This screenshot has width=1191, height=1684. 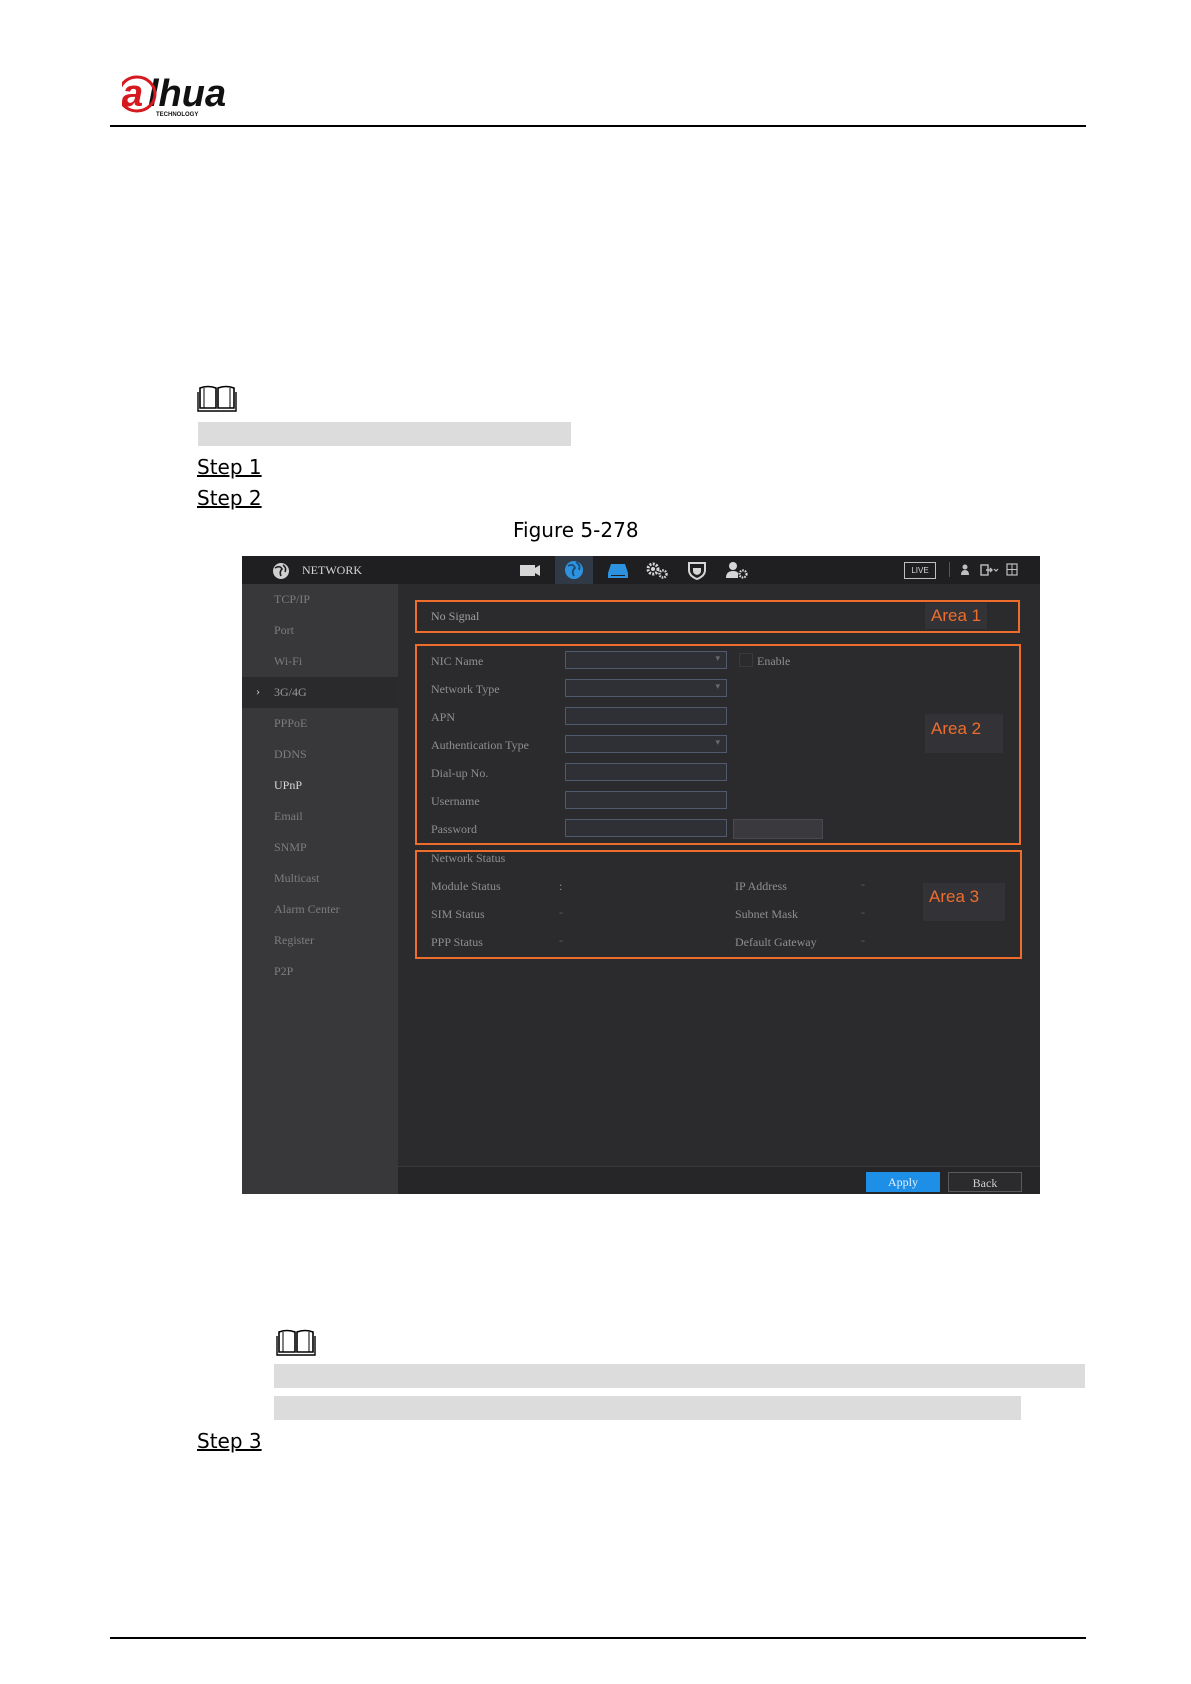 What do you see at coordinates (320, 754) in the screenshot?
I see `sidebar-item-ddns: DDNS` at bounding box center [320, 754].